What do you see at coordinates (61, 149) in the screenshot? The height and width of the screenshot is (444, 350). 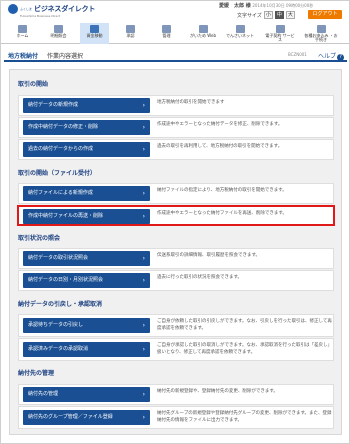 I see `button-label: 過去の納付データからの作成` at bounding box center [61, 149].